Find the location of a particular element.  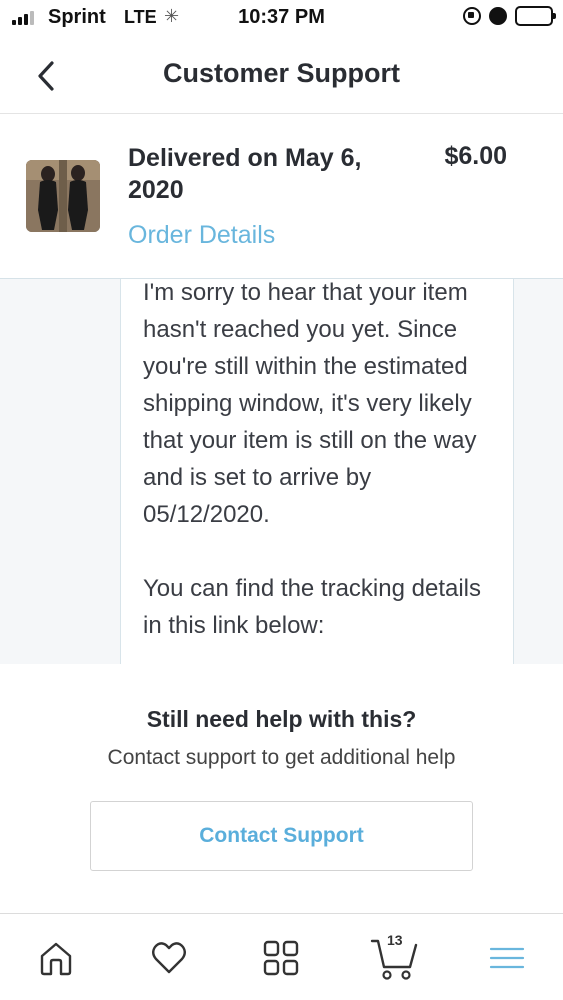

home-icon is located at coordinates (56, 959).